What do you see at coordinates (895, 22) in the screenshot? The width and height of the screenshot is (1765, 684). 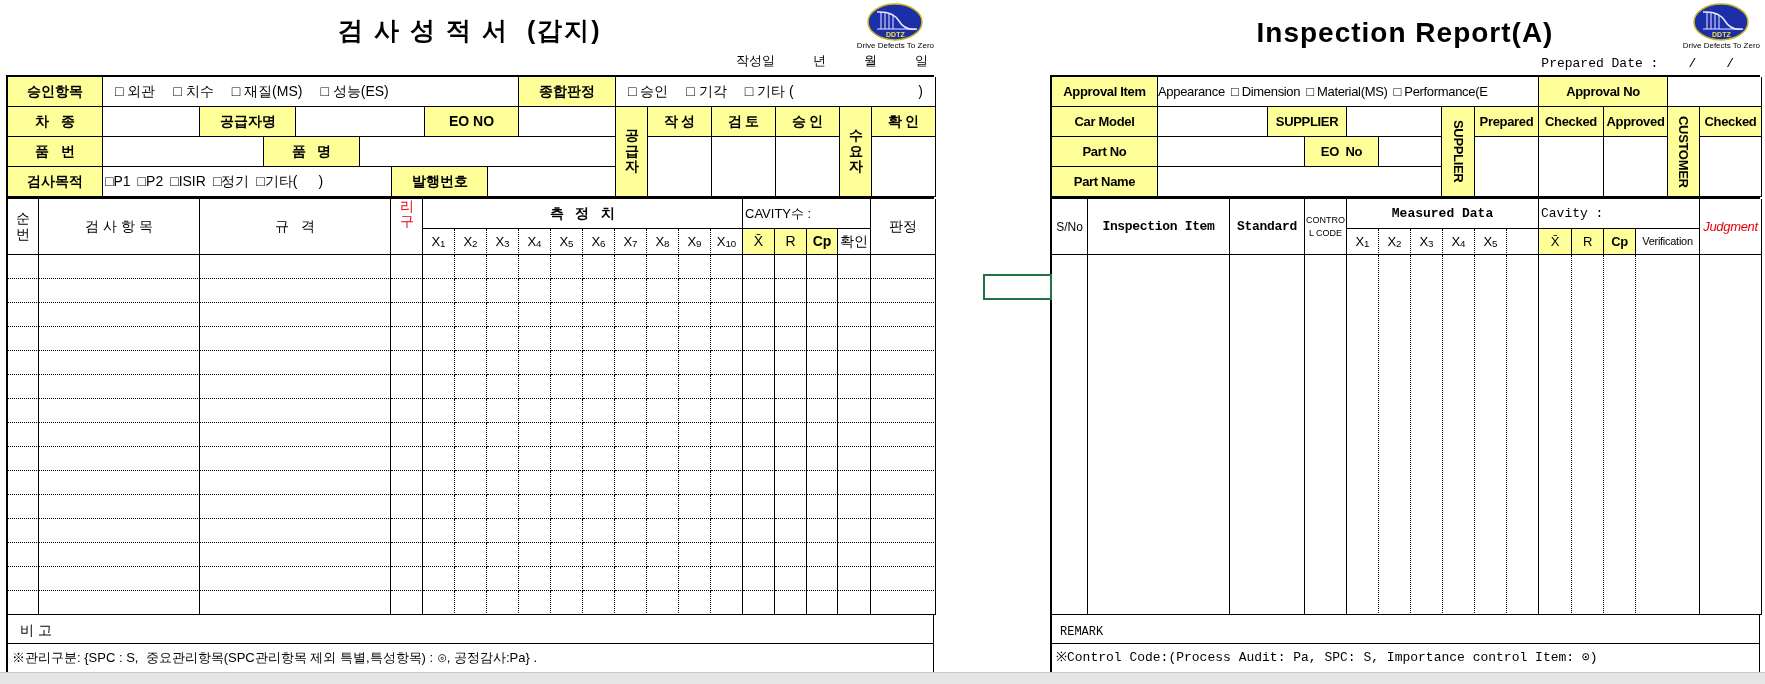 I see `logo-emblem` at bounding box center [895, 22].